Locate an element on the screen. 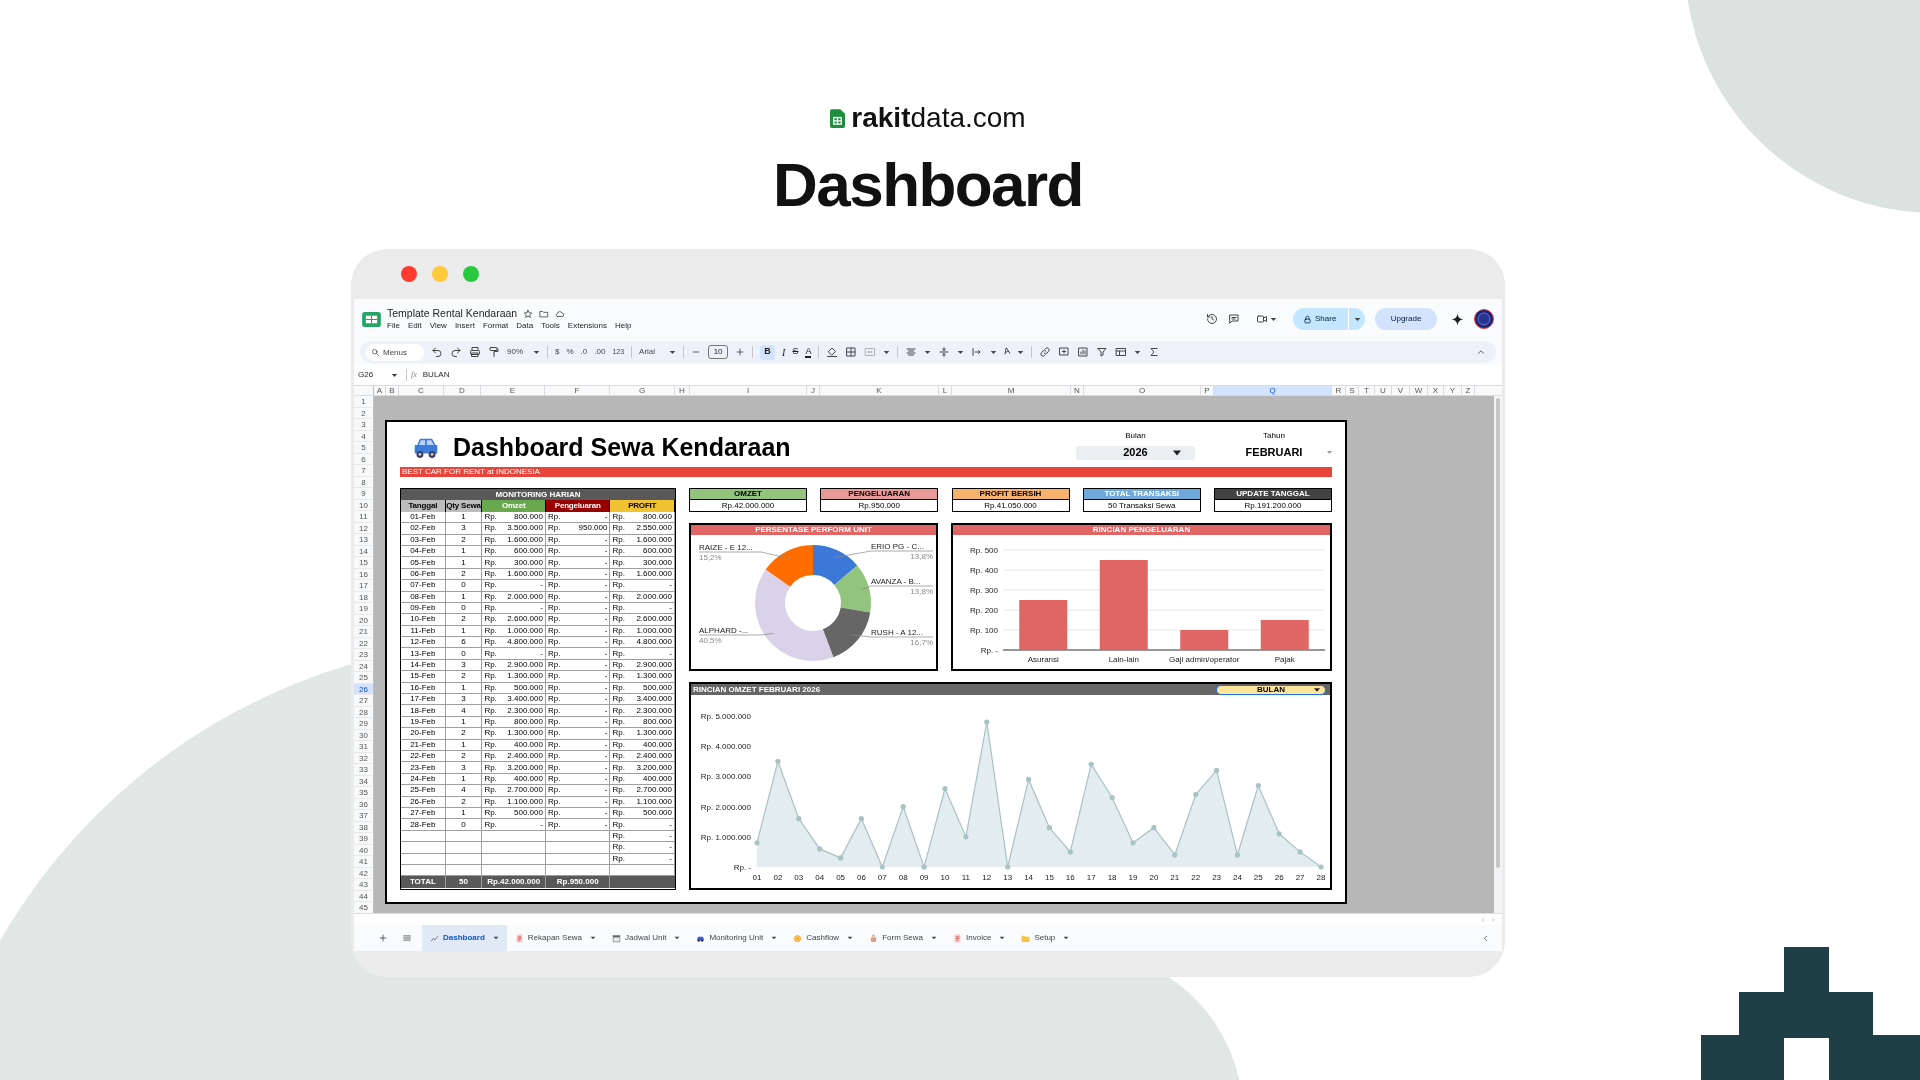 The width and height of the screenshot is (1920, 1080). row-header: 24 is located at coordinates (363, 666).